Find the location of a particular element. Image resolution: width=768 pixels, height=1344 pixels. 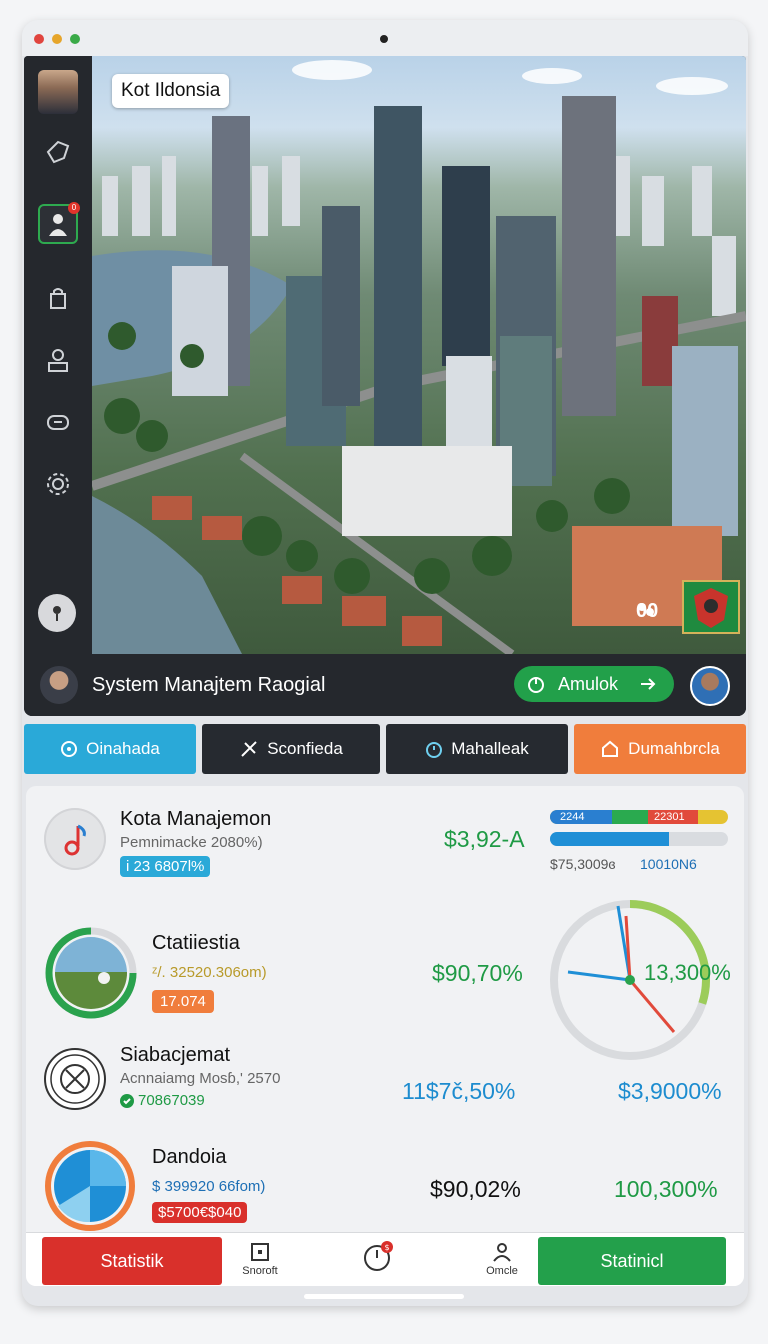

gear-icon is located at coordinates (58, 484).